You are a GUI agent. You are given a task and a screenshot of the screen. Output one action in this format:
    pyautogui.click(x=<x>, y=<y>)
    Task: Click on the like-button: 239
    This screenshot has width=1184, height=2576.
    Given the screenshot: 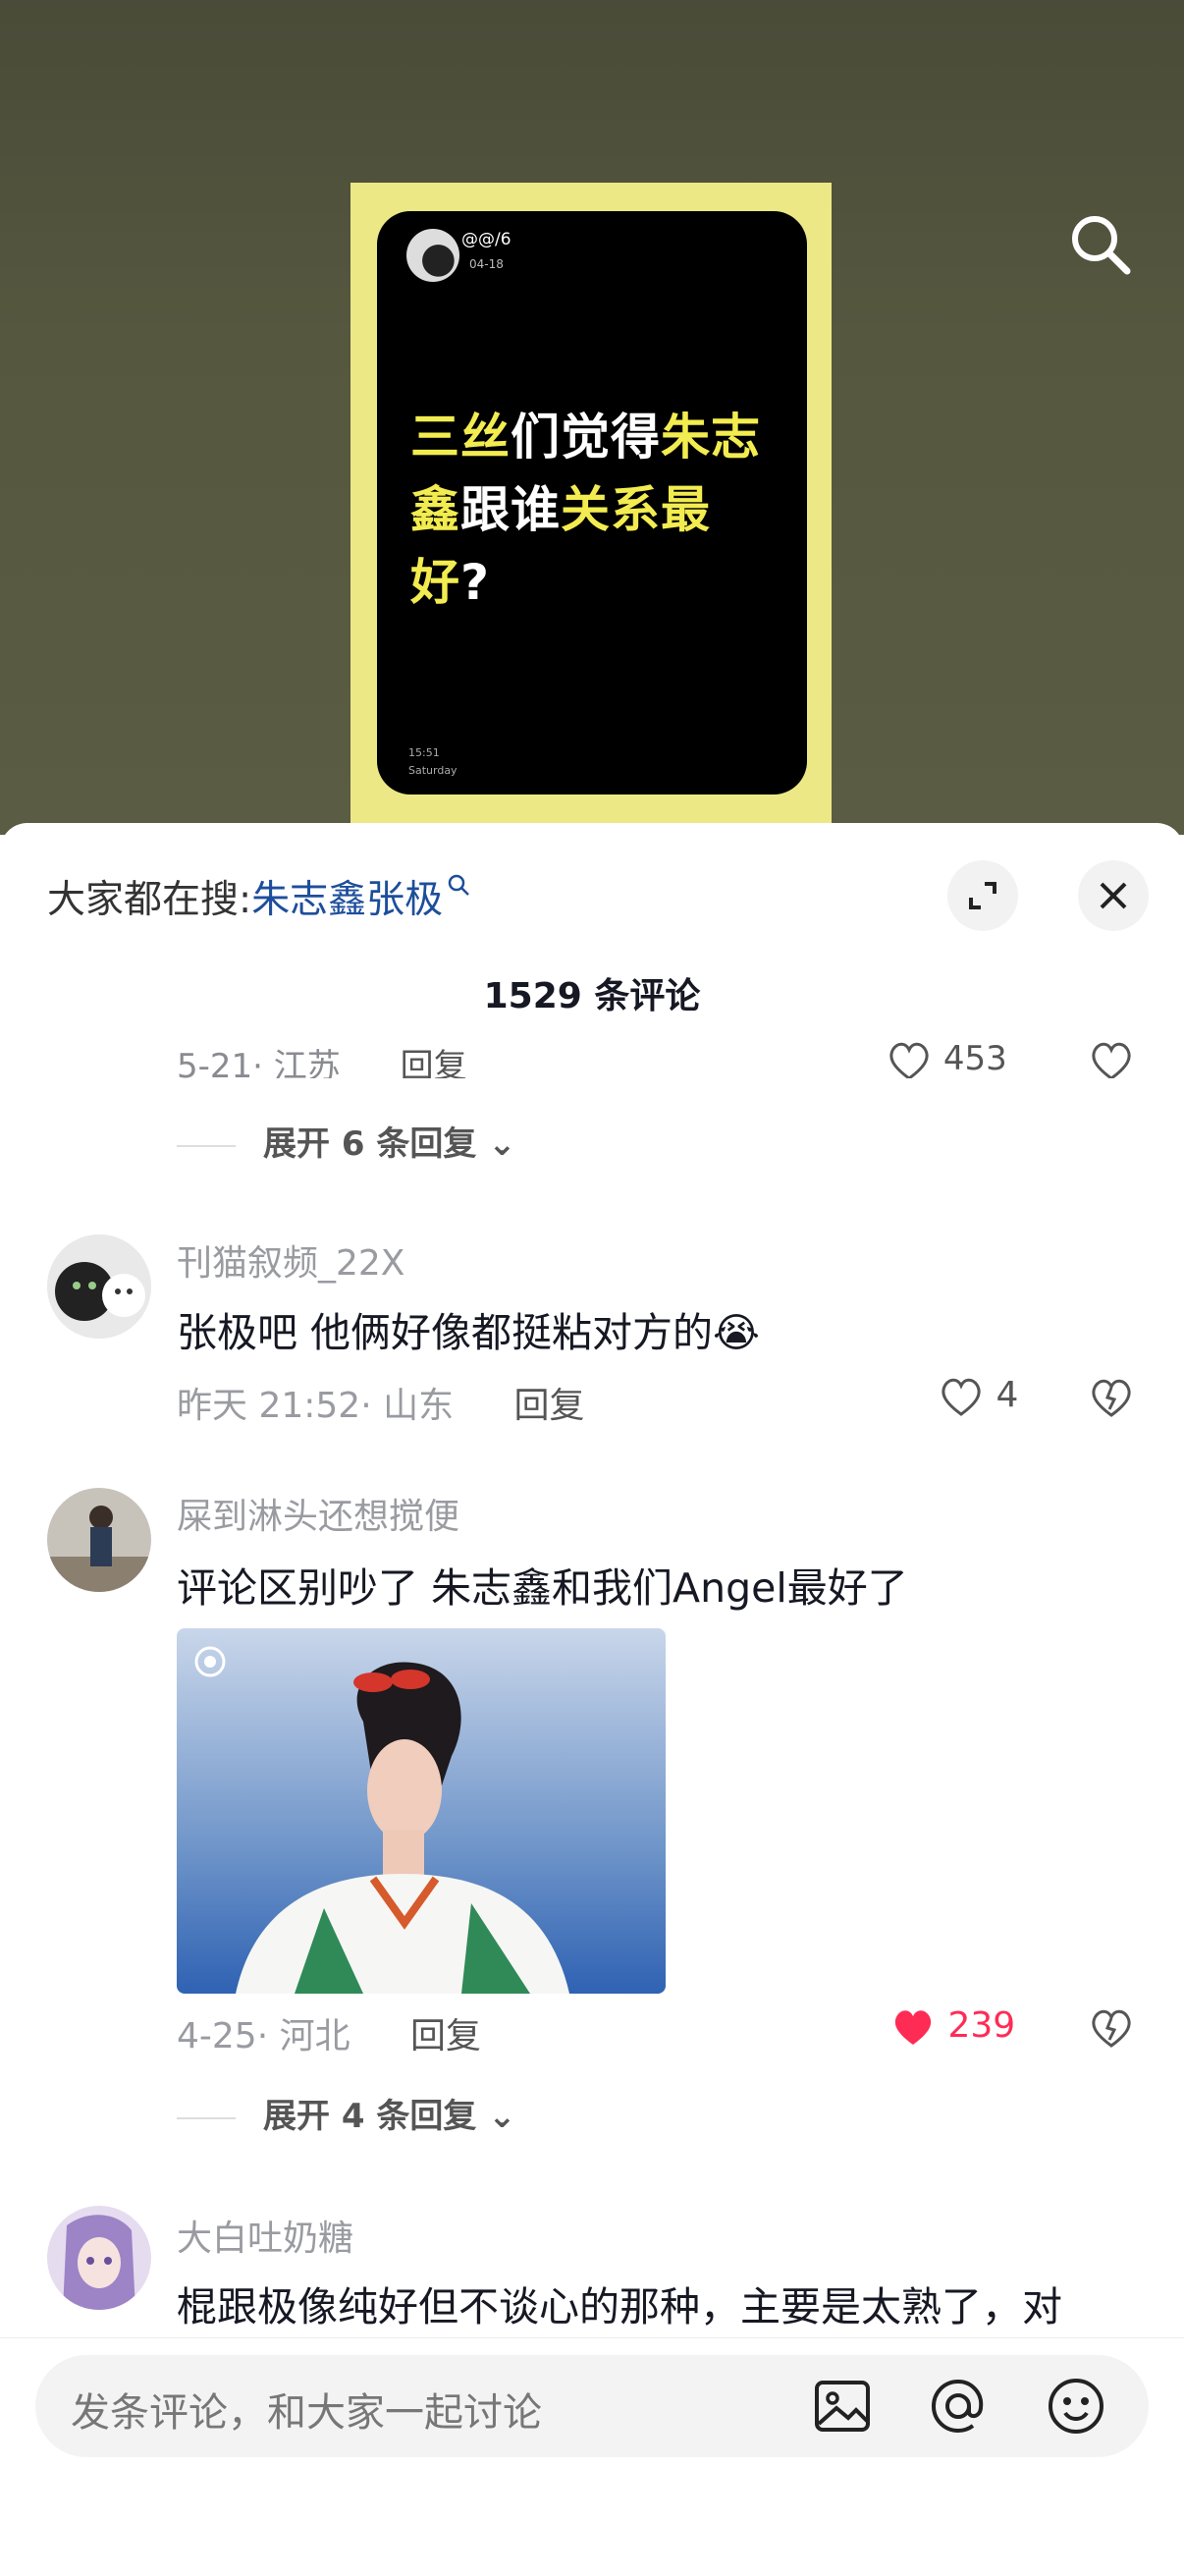 What is the action you would take?
    pyautogui.click(x=952, y=2027)
    